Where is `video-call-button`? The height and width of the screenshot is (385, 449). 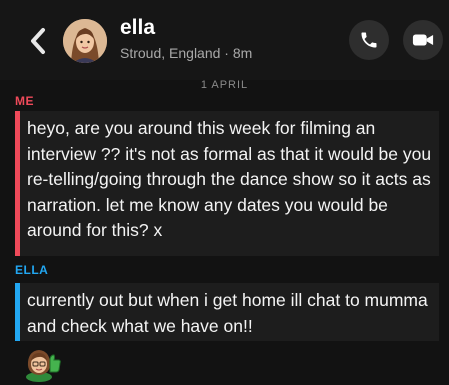
video-call-button is located at coordinates (423, 40).